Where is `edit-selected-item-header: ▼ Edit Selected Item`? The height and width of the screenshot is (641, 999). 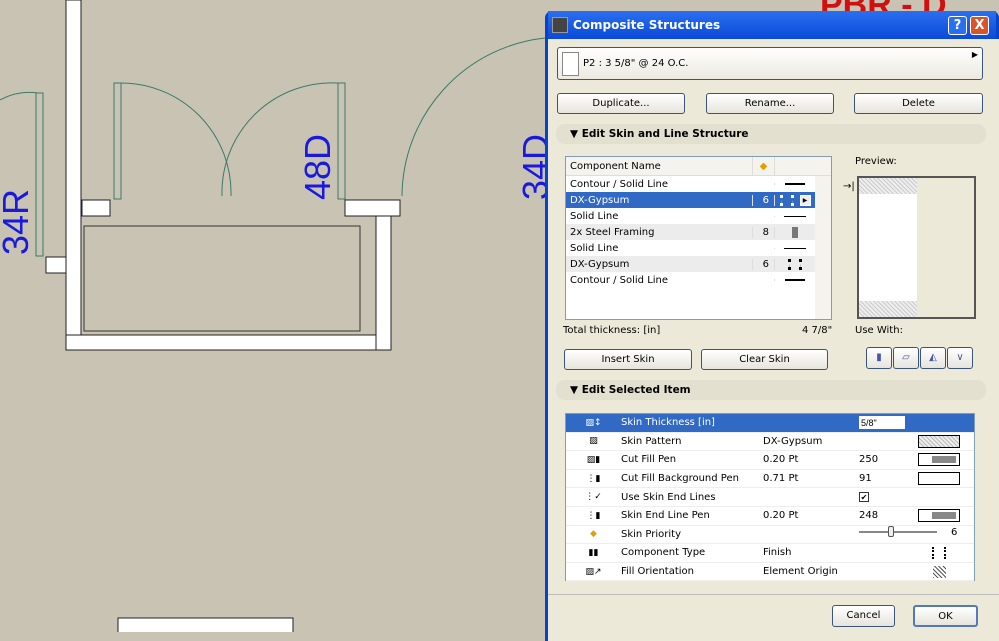 edit-selected-item-header: ▼ Edit Selected Item is located at coordinates (771, 390).